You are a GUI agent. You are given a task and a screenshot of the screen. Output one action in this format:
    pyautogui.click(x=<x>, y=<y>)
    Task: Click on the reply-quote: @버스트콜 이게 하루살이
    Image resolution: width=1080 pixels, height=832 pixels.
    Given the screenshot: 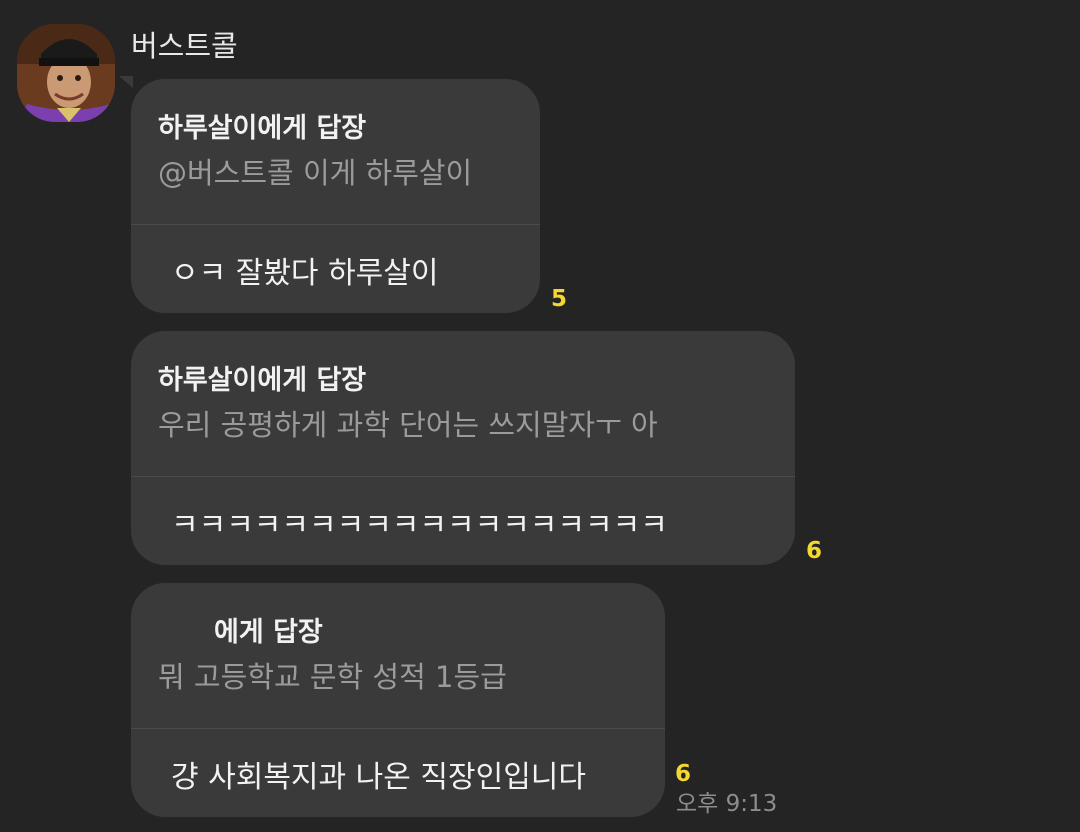 What is the action you would take?
    pyautogui.click(x=315, y=173)
    